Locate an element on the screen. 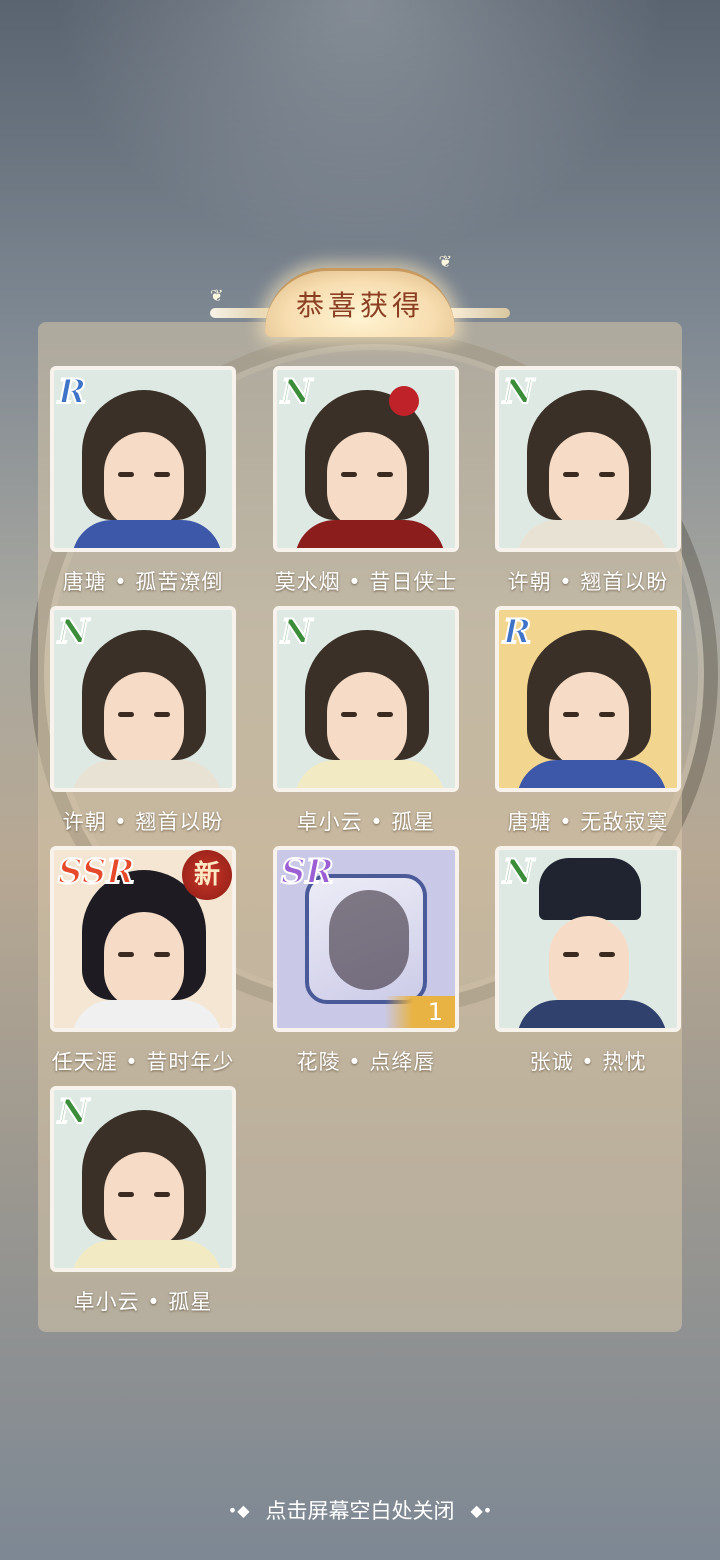  banner-title: 恭喜获得 is located at coordinates (359, 305).